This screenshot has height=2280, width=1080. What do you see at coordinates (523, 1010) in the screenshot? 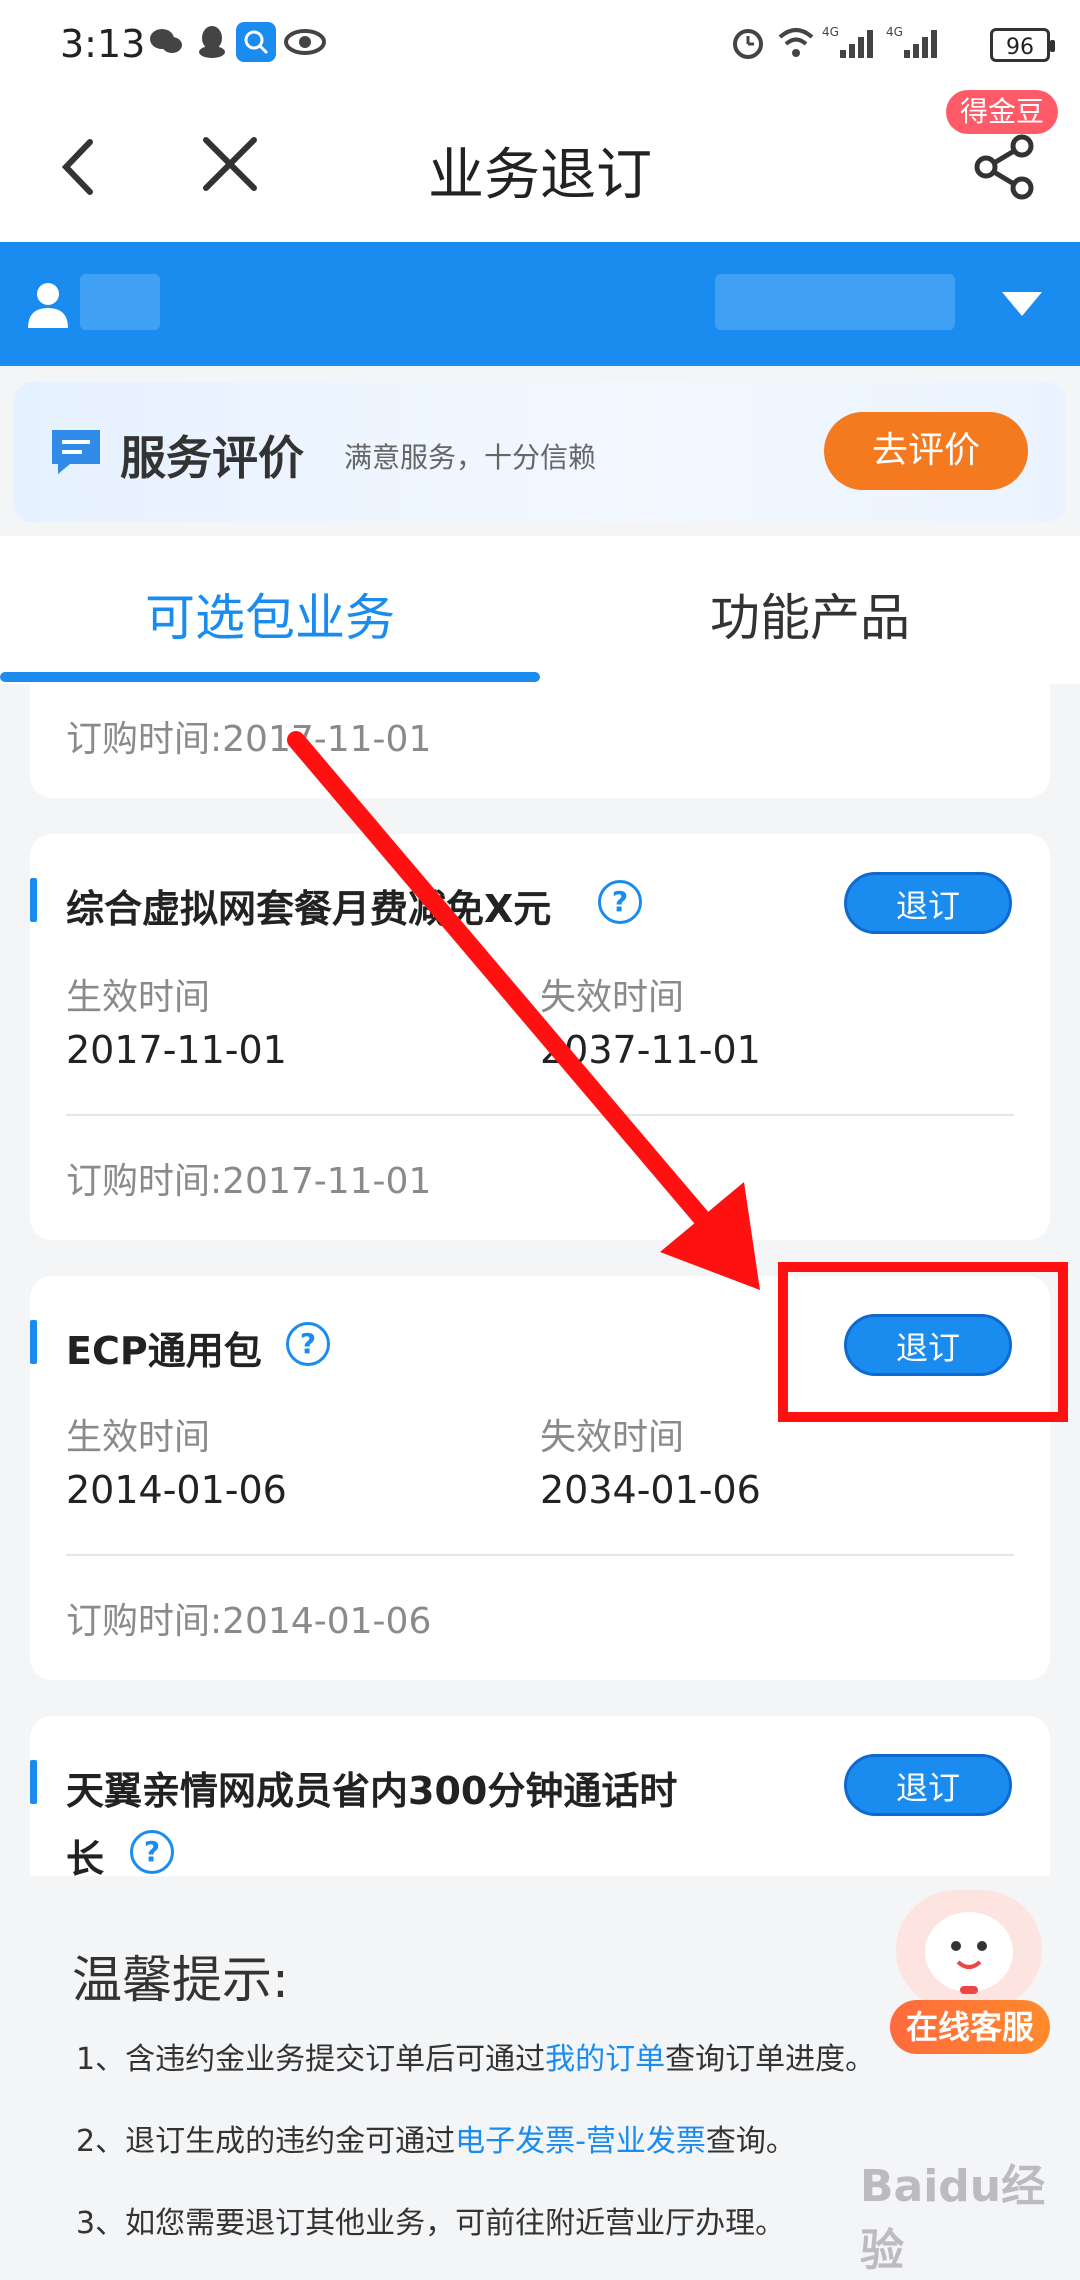
I see `annotation-arrow` at bounding box center [523, 1010].